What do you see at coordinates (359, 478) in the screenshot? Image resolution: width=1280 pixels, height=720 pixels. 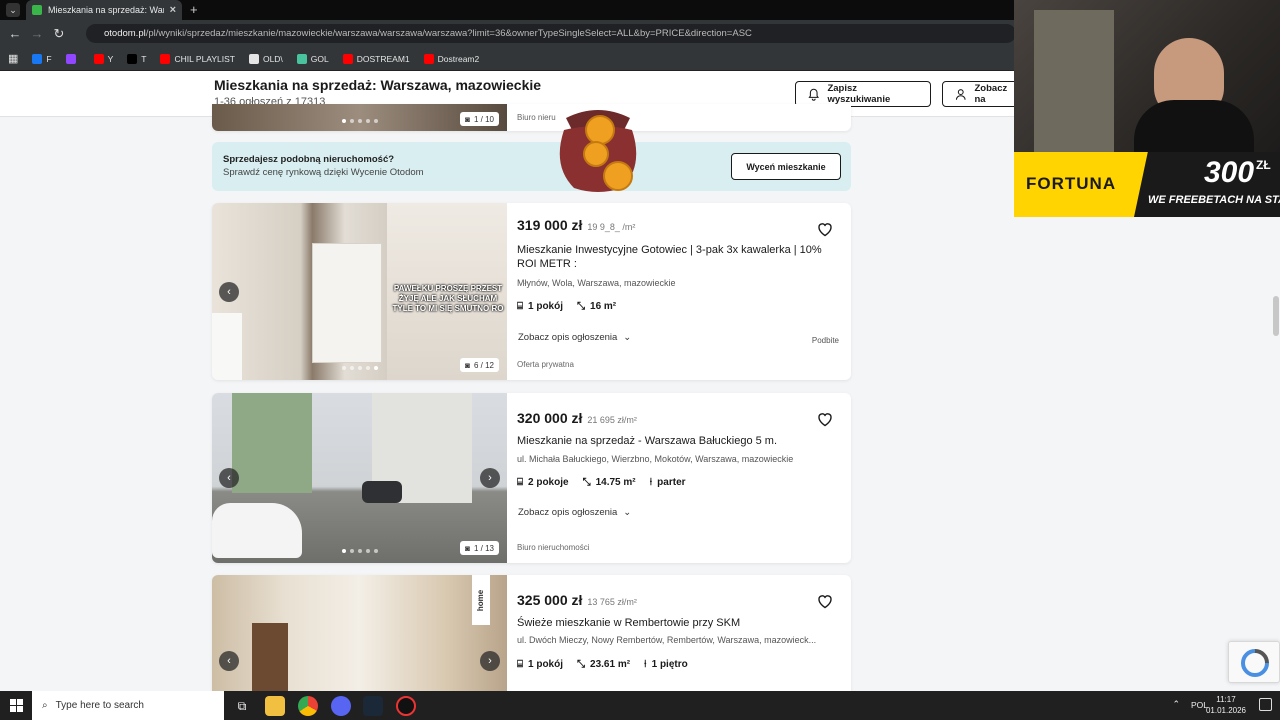 I see `listing-photo: ‹ › ◙ 1 / 13` at bounding box center [359, 478].